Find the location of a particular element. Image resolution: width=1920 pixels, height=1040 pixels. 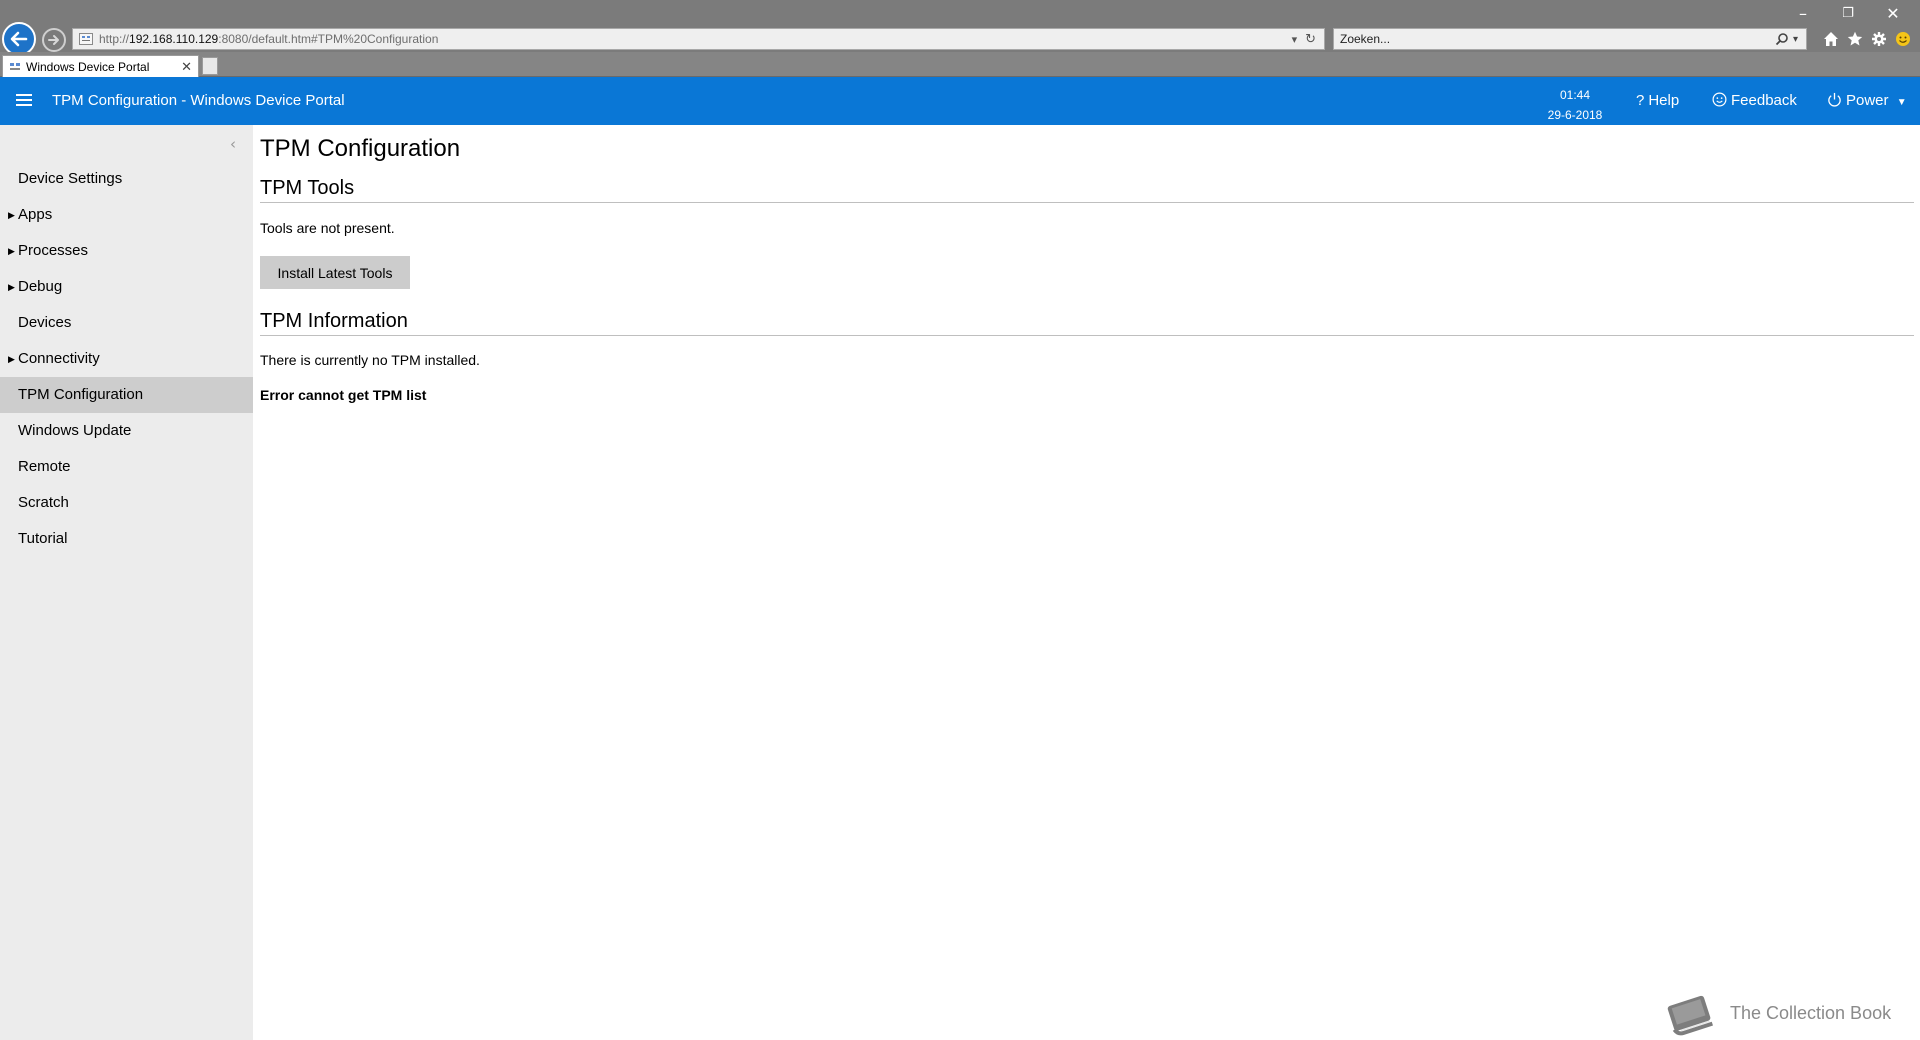

star-icon is located at coordinates (1855, 39).